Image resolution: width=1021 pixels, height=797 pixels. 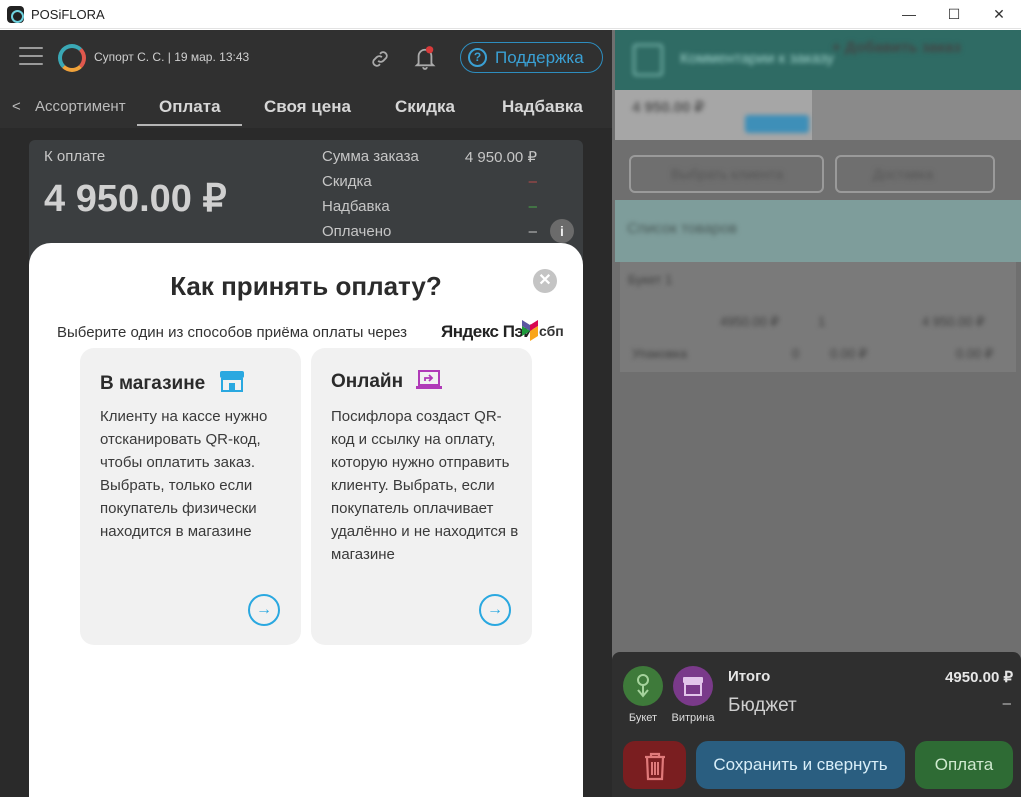 What do you see at coordinates (551, 331) in the screenshot?
I see `sbp-label: сбп` at bounding box center [551, 331].